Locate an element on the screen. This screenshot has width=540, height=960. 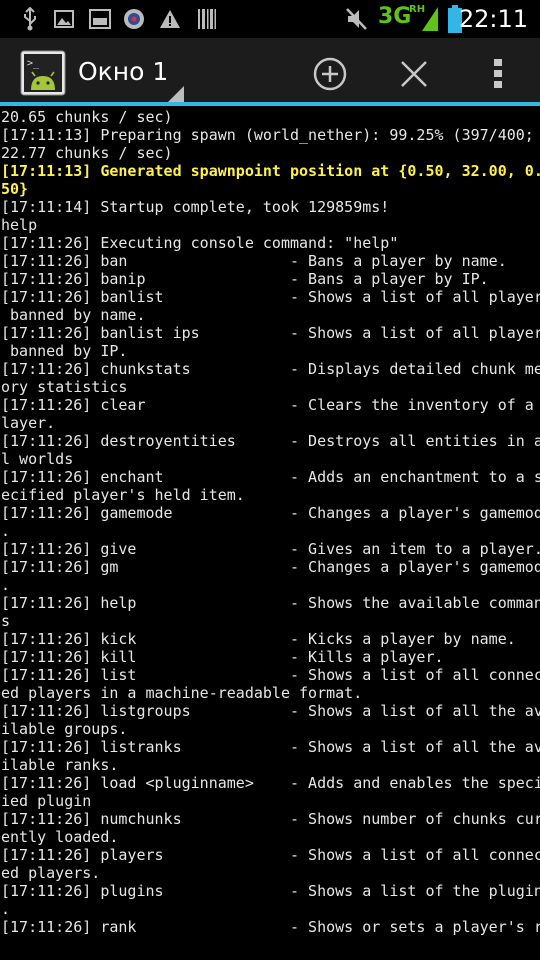
console-line: banned by IP. is located at coordinates (64, 351).